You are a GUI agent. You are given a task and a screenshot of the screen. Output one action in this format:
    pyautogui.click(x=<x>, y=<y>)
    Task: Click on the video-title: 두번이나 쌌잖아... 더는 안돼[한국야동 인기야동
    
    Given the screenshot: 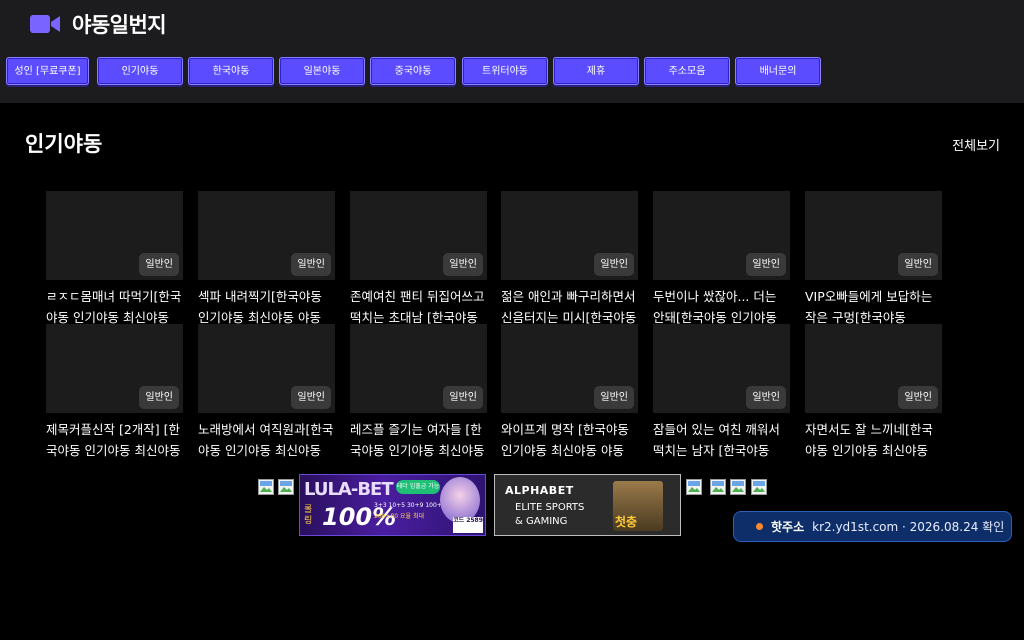 What is the action you would take?
    pyautogui.click(x=721, y=307)
    